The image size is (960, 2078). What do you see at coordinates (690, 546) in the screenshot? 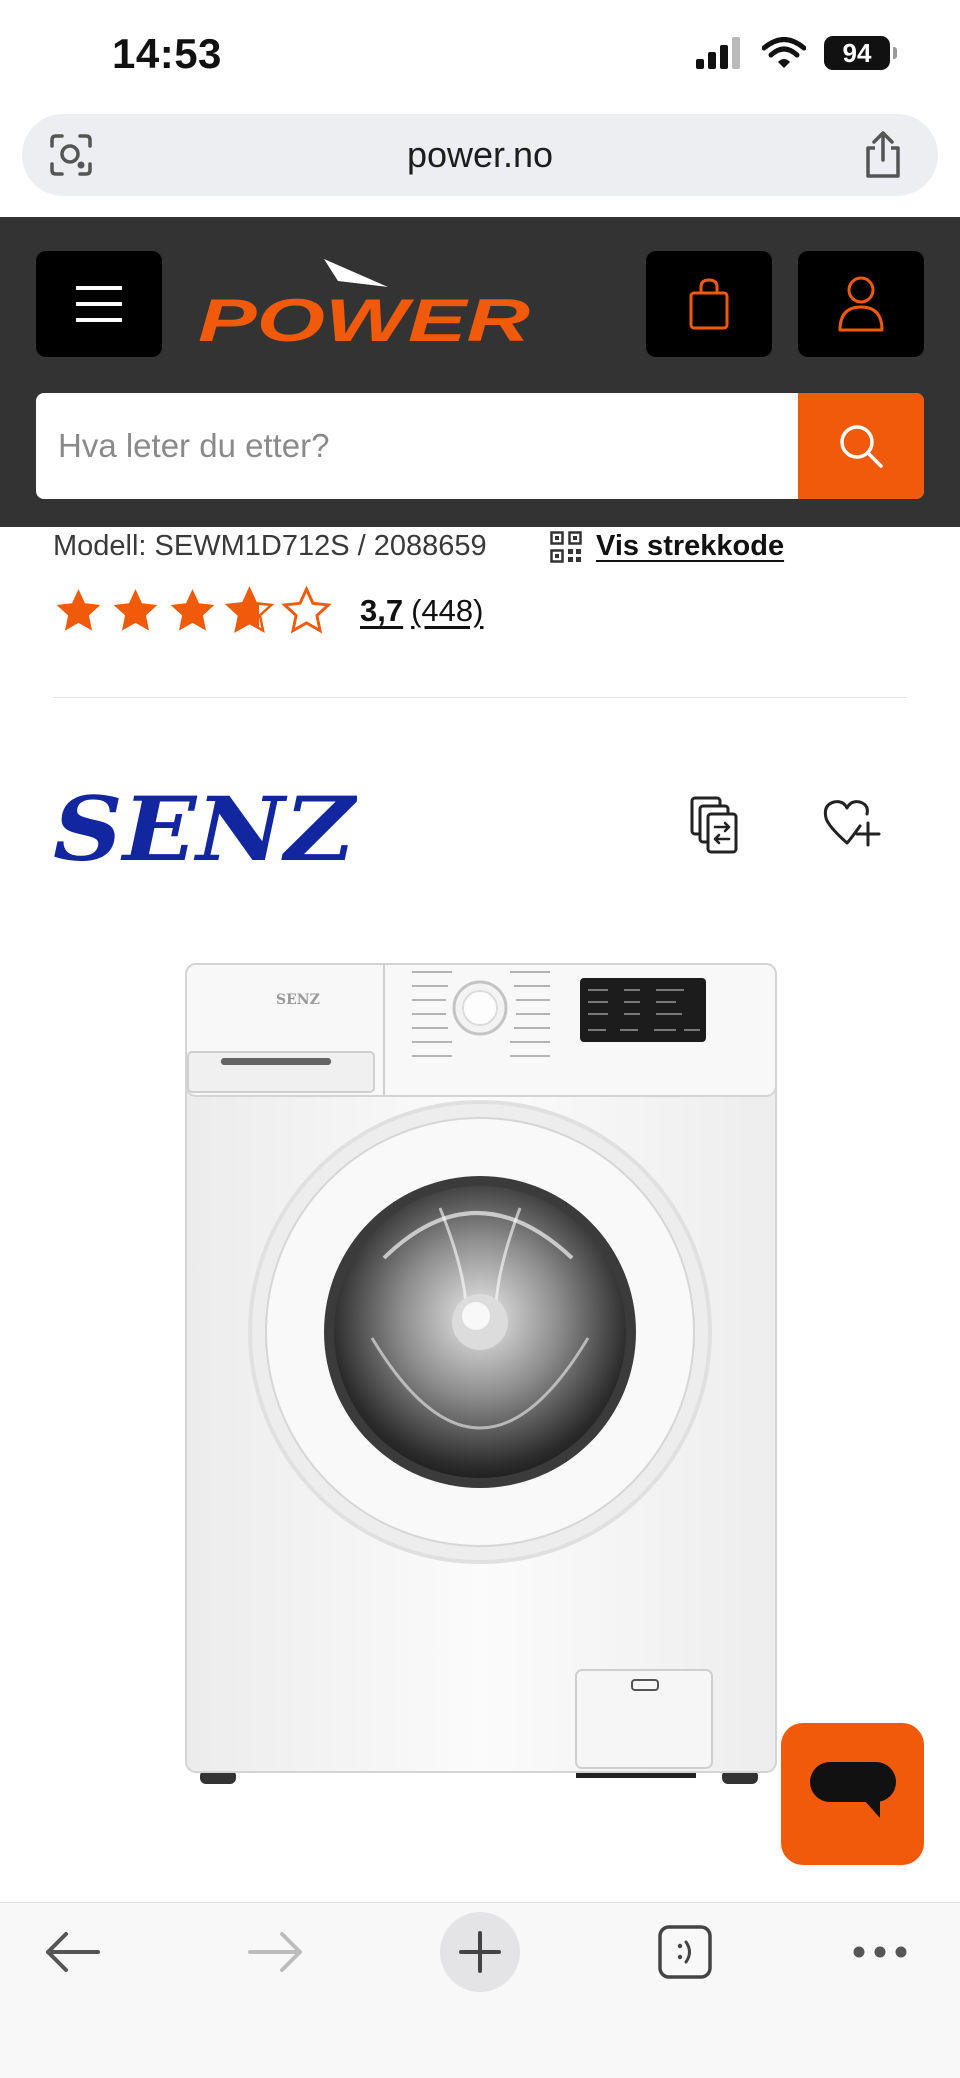
I see `barcode-link-label: Vis strekkode` at bounding box center [690, 546].